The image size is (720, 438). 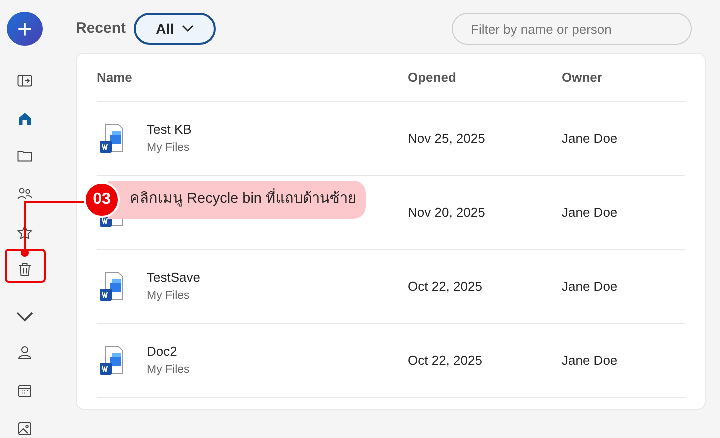 What do you see at coordinates (582, 77) in the screenshot?
I see `column-header: Owner` at bounding box center [582, 77].